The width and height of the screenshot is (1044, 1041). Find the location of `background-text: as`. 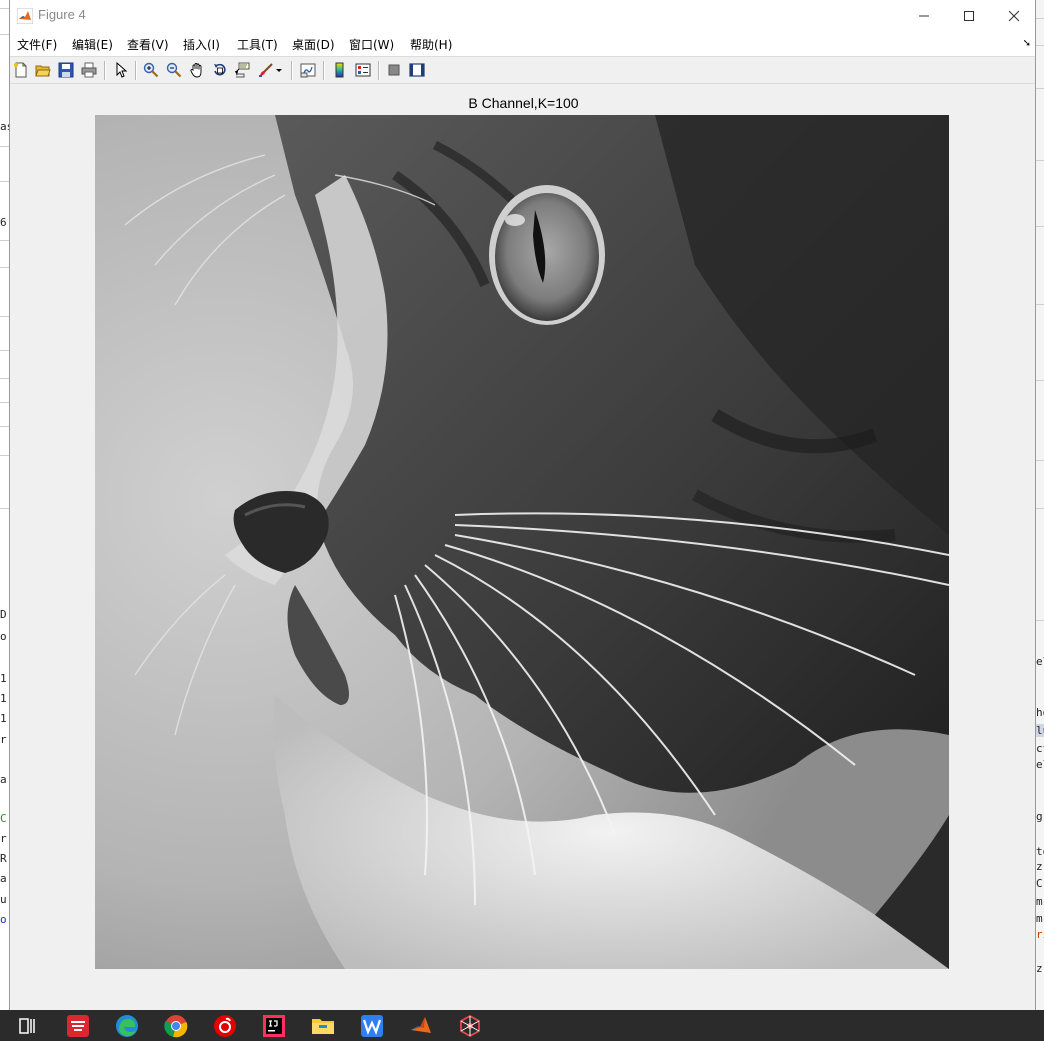

background-text: as is located at coordinates (4, 126).